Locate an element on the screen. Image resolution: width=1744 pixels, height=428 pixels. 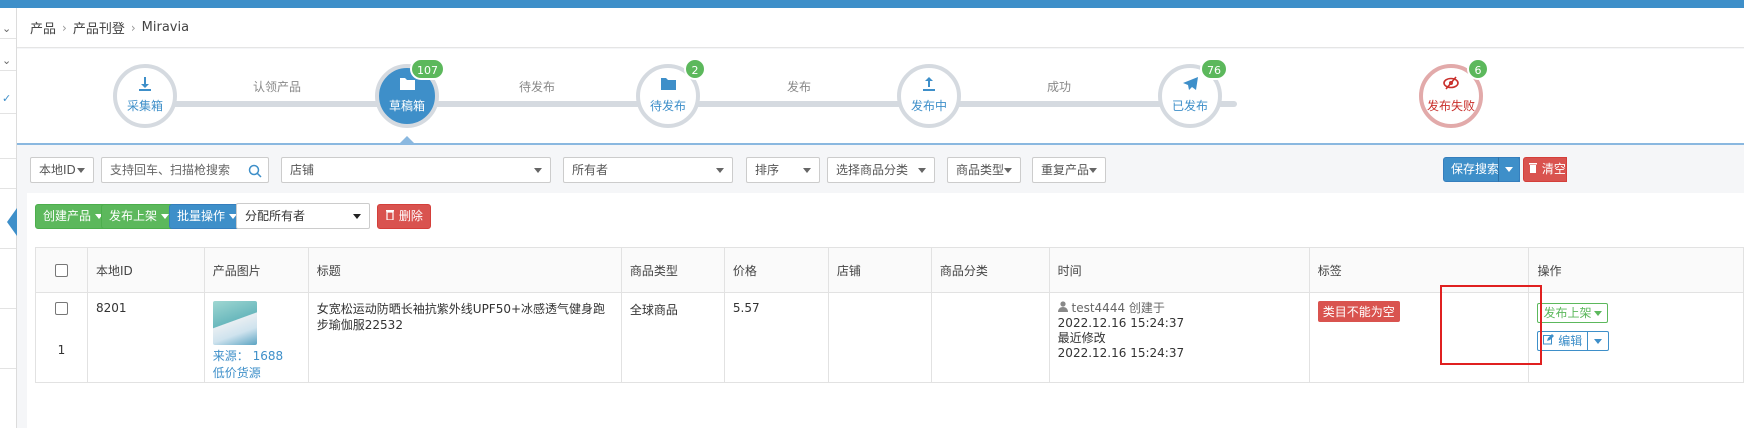
rail-check-icon: ✓ is located at coordinates (6, 98).